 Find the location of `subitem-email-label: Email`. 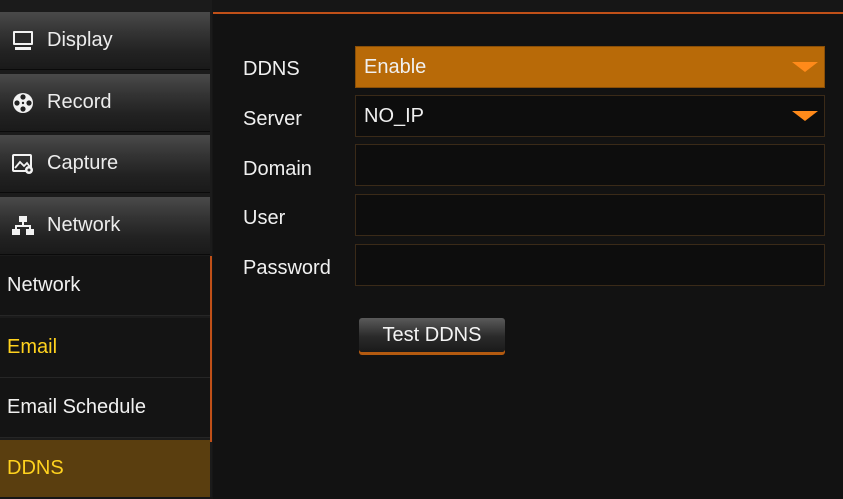

subitem-email-label: Email is located at coordinates (32, 347).